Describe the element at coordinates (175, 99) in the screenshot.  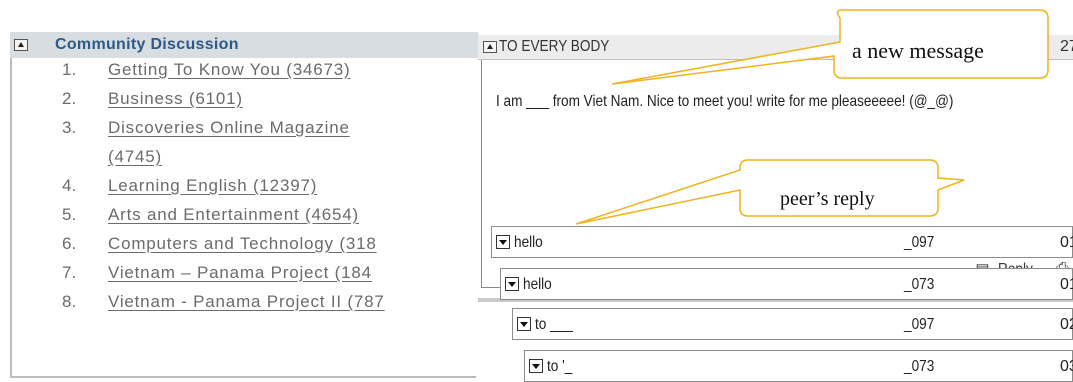
I see `topic-link: Business (6101)` at that location.